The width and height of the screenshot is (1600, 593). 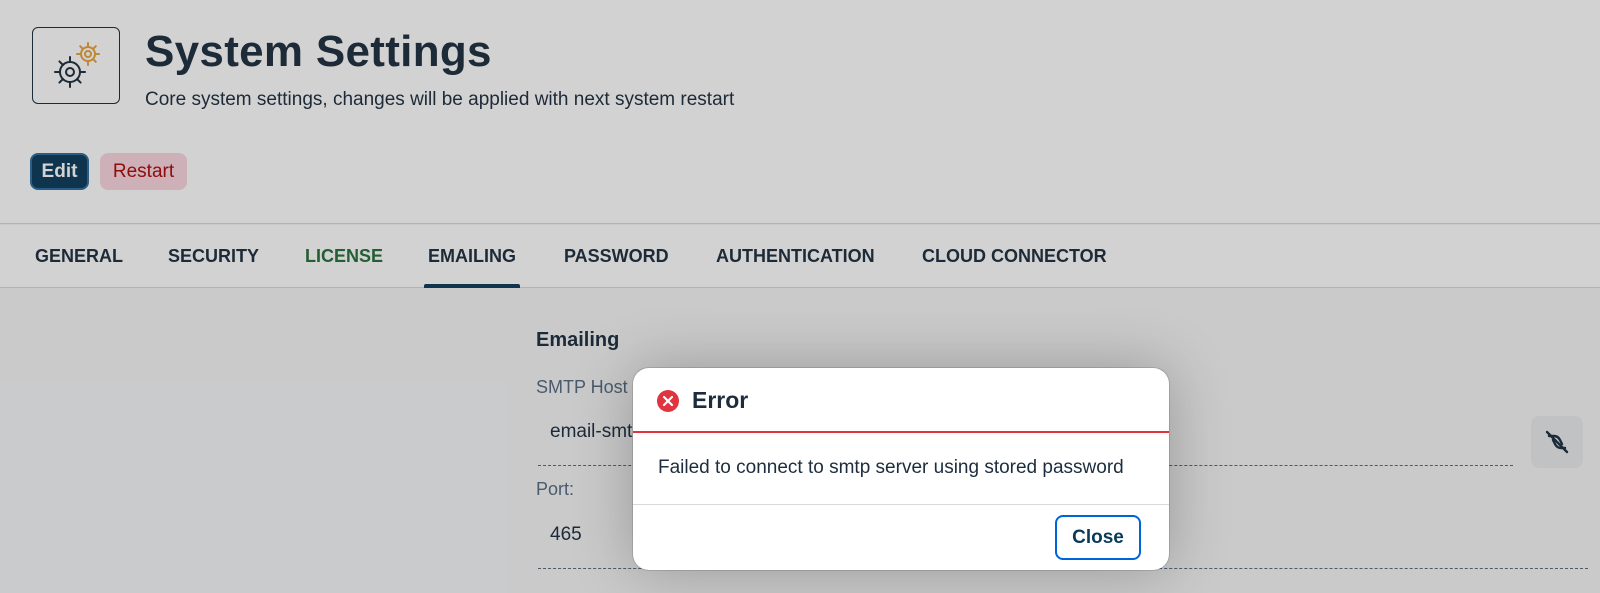 I want to click on close-button: Close, so click(x=1098, y=537).